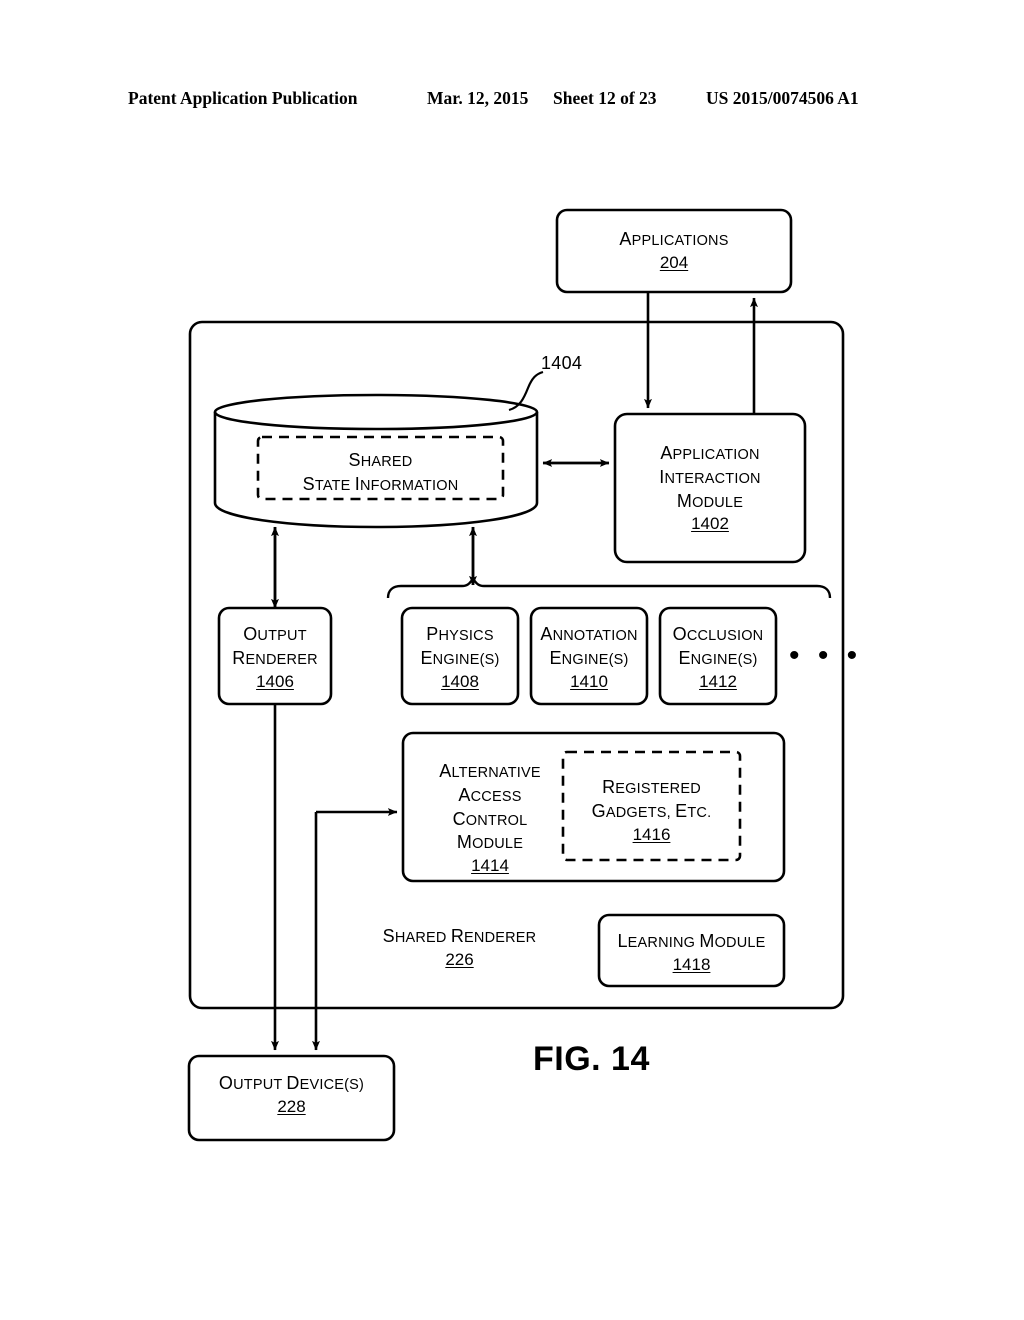  Describe the element at coordinates (710, 453) in the screenshot. I see `application-interaction-line1: APPLICATION` at that location.